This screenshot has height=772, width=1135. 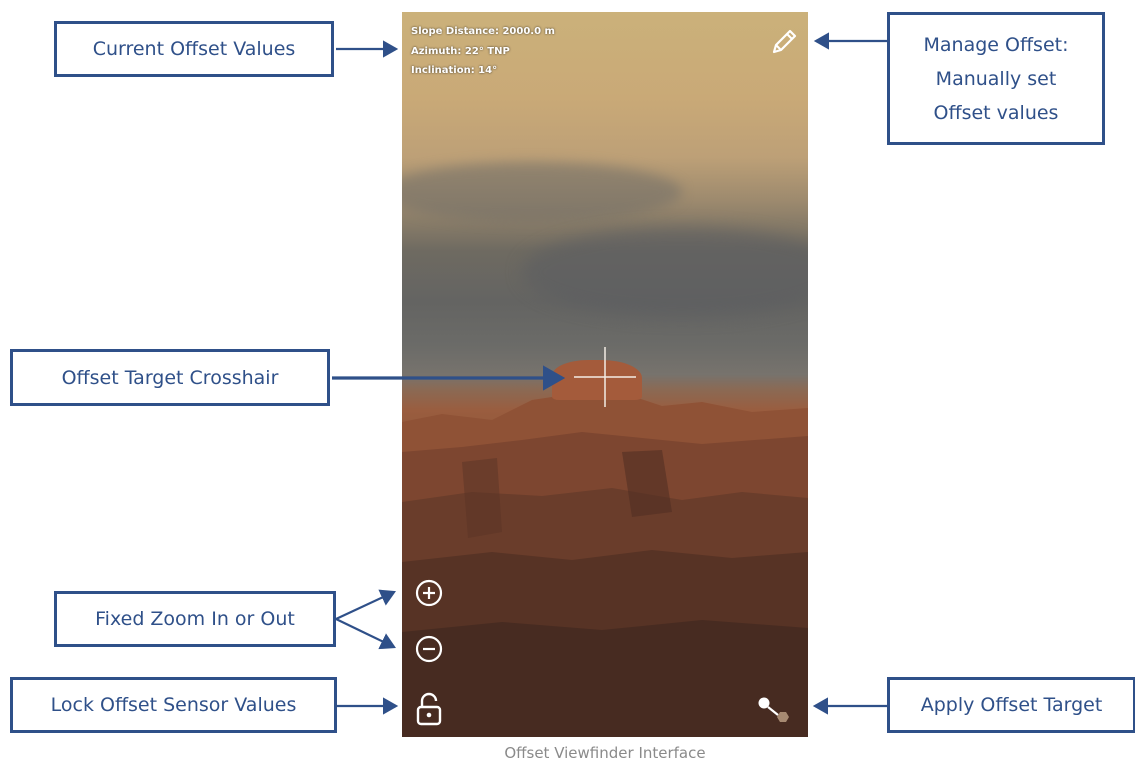 What do you see at coordinates (460, 51) in the screenshot?
I see `azimuth-readout: Azimuth: 22° TNP` at bounding box center [460, 51].